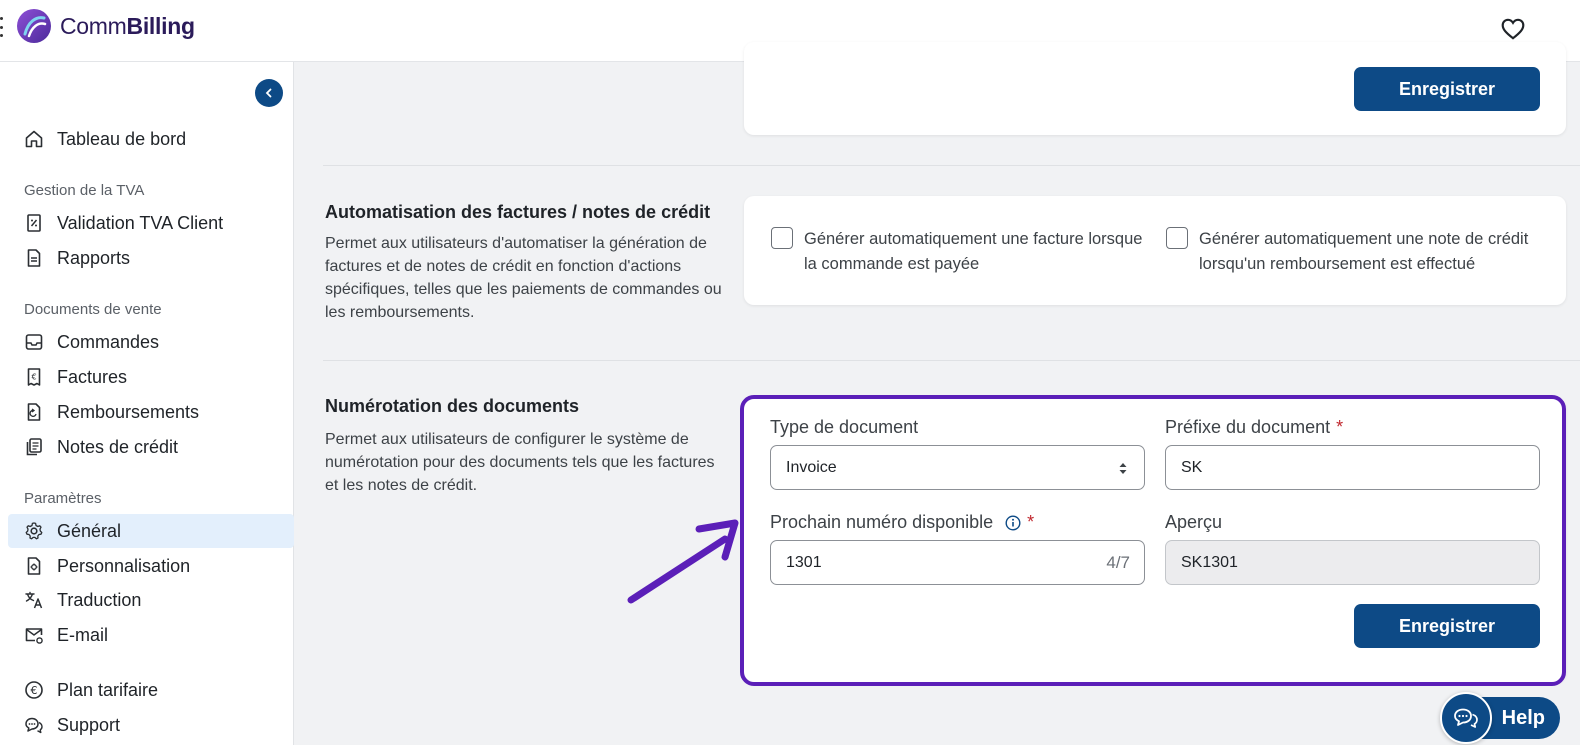 The height and width of the screenshot is (745, 1580). I want to click on sidebar-section-sales: Documents de vente, so click(93, 309).